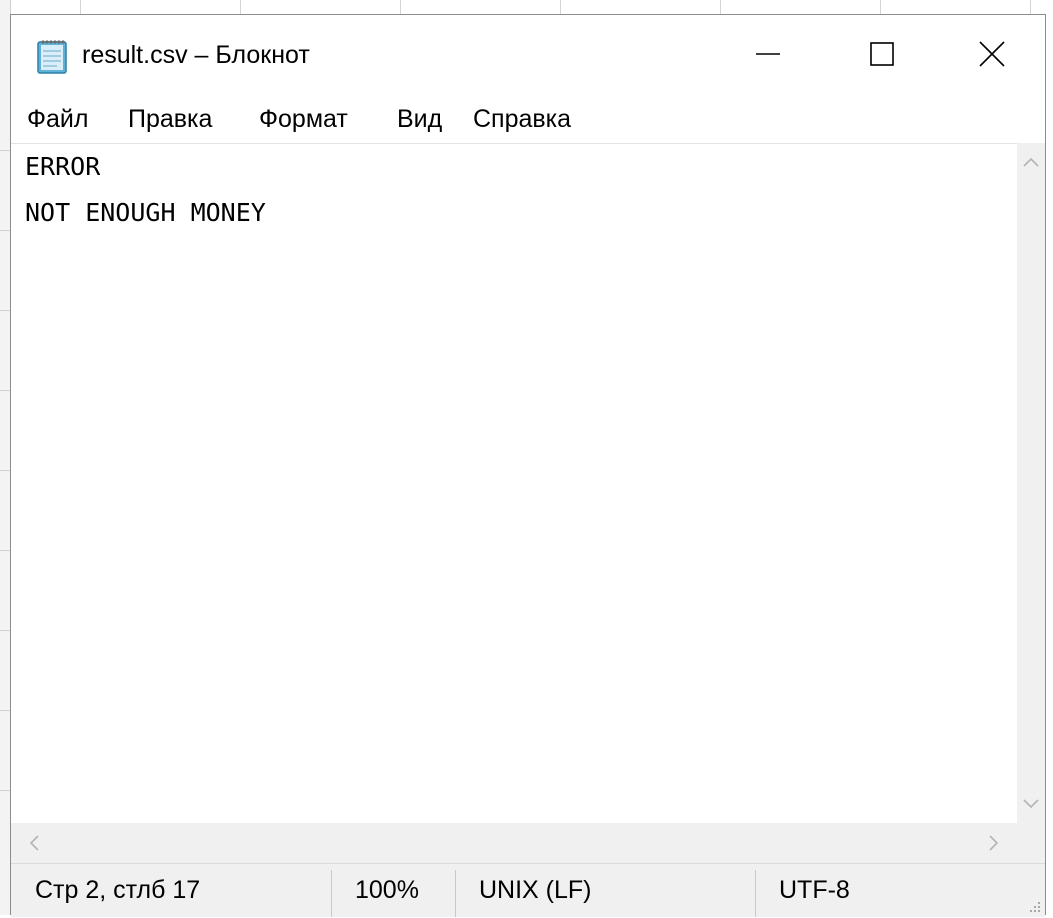 The width and height of the screenshot is (1053, 918). What do you see at coordinates (387, 890) in the screenshot?
I see `status-zoom: 100%` at bounding box center [387, 890].